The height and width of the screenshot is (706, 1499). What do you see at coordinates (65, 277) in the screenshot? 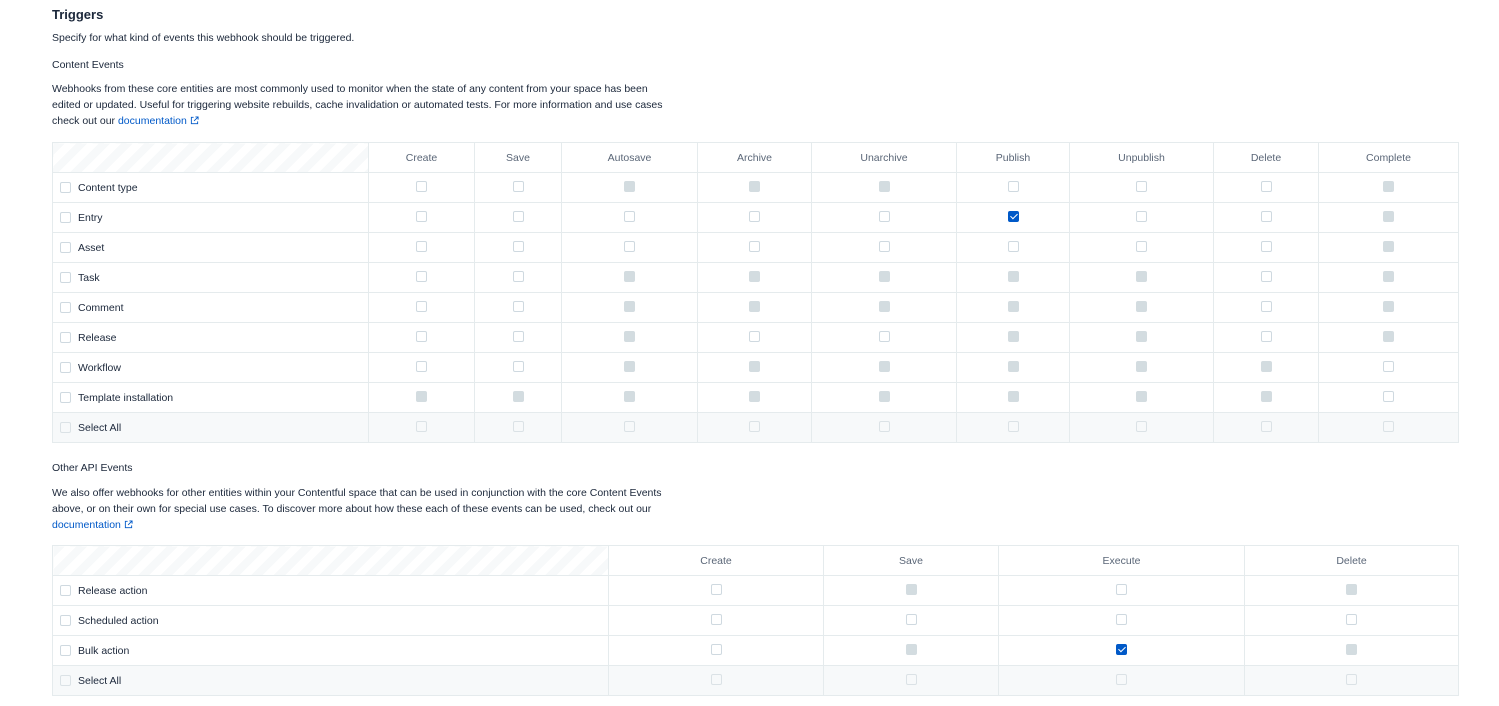
I see `row-checkbox-task` at bounding box center [65, 277].